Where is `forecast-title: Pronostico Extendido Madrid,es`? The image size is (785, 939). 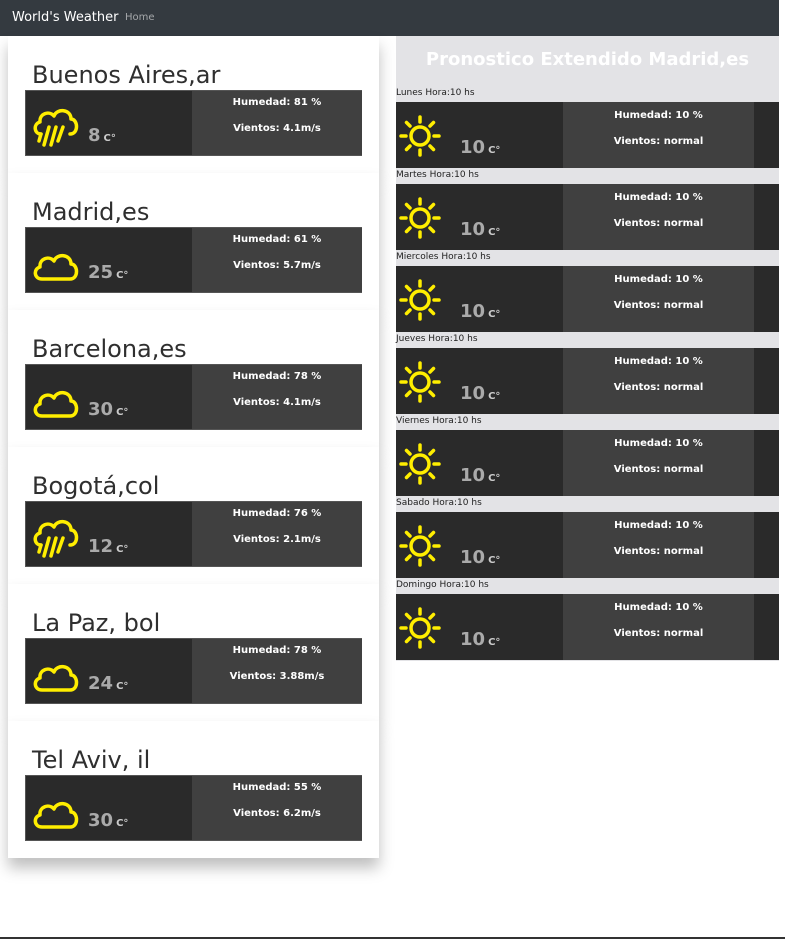
forecast-title: Pronostico Extendido Madrid,es is located at coordinates (587, 59).